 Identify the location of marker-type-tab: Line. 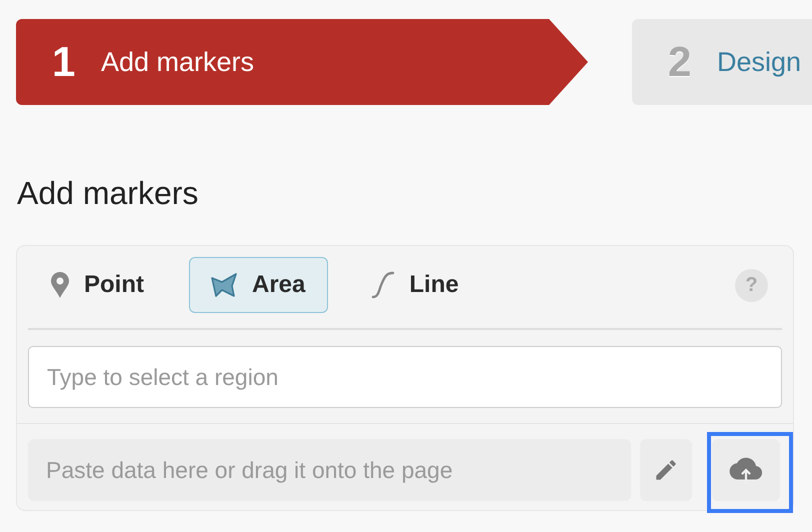
(416, 285).